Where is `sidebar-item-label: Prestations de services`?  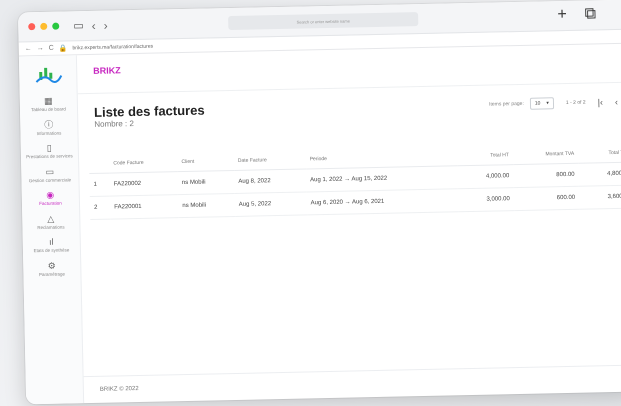
sidebar-item-label: Prestations de services is located at coordinates (49, 156).